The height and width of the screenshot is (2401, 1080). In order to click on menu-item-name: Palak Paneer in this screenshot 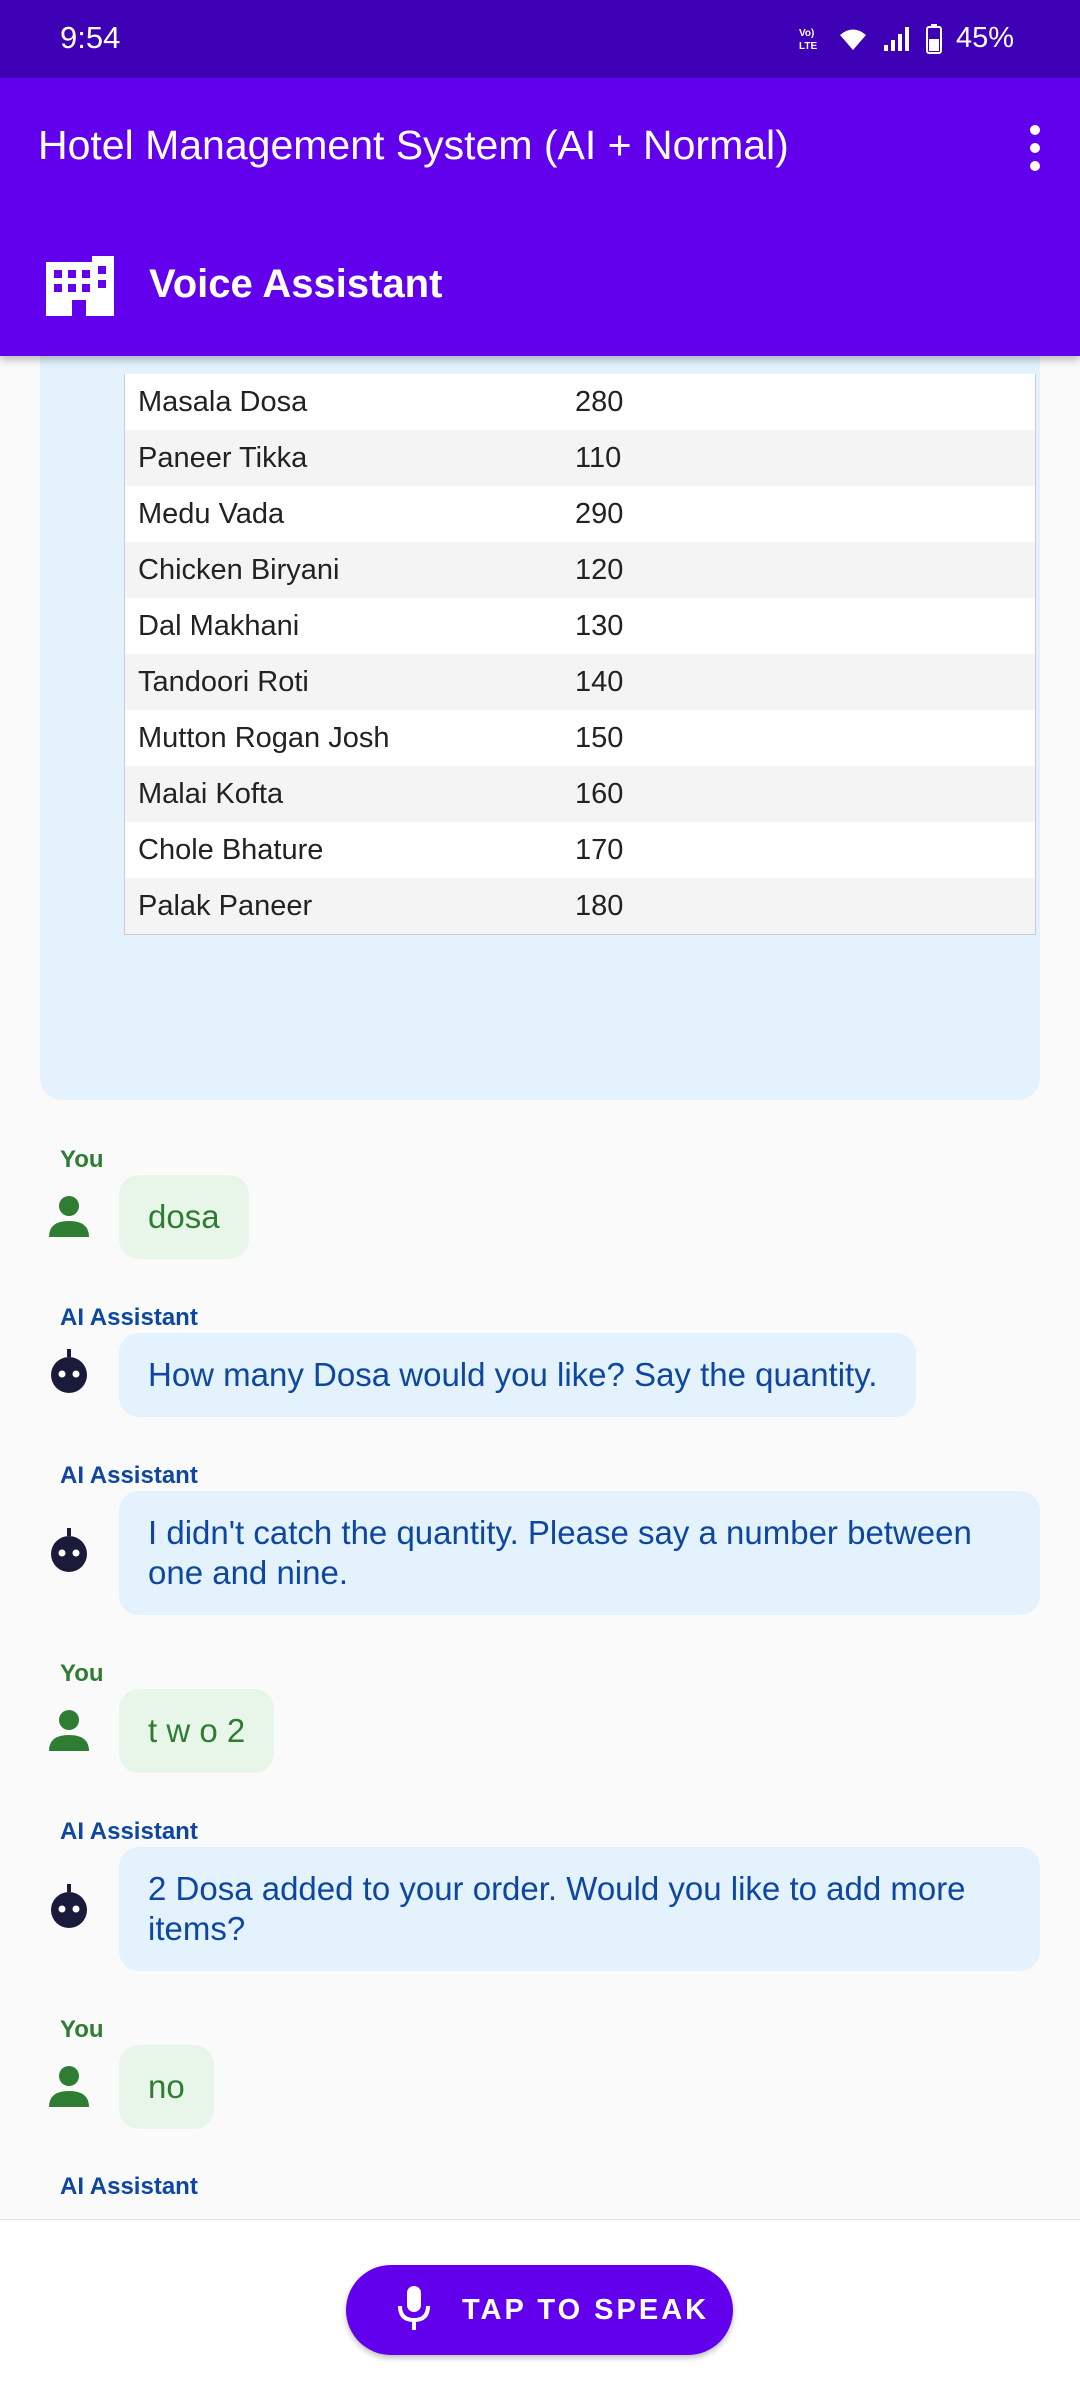, I will do `click(225, 905)`.